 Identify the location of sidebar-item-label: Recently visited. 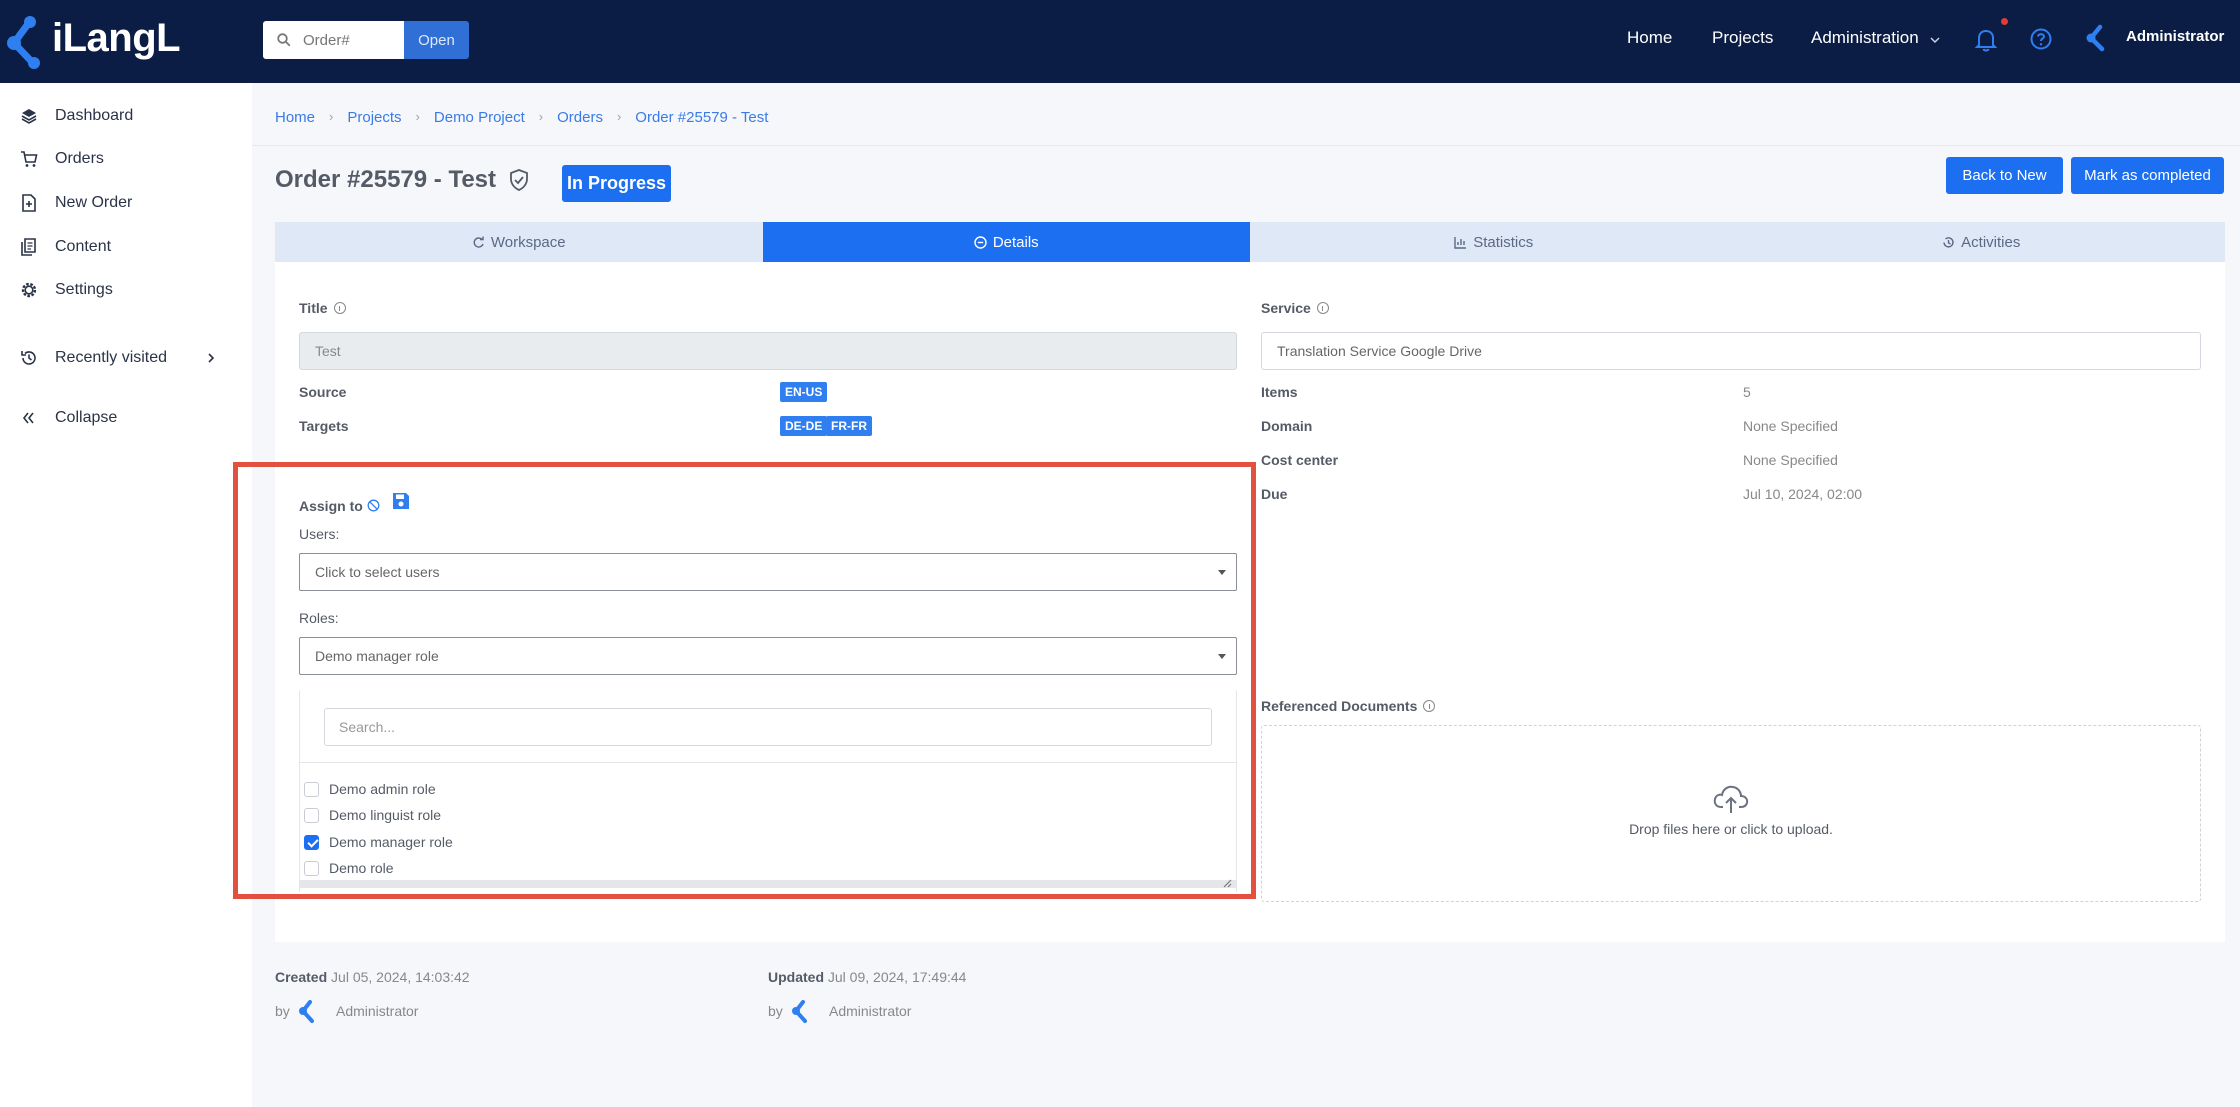
(111, 357).